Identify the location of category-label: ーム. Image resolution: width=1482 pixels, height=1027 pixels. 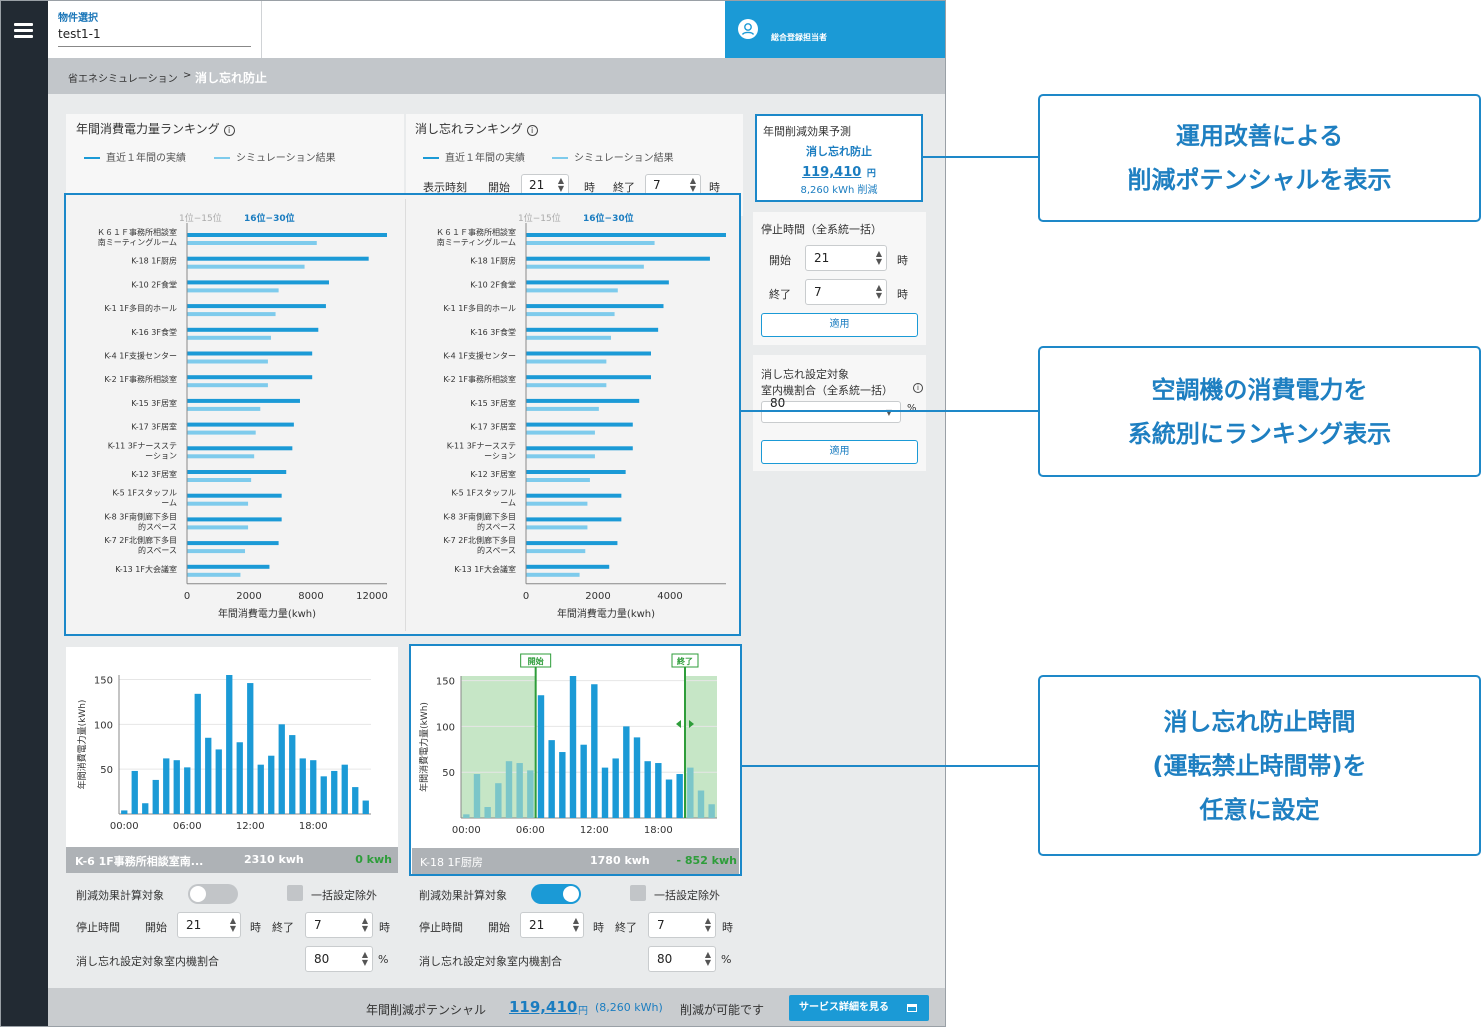
(508, 503).